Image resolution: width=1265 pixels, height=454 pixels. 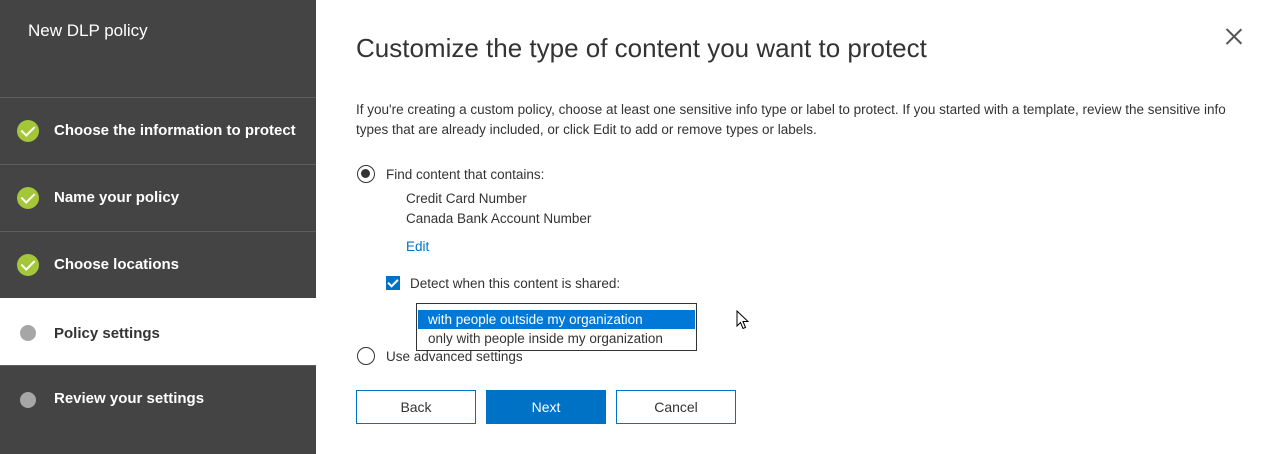 What do you see at coordinates (556, 319) in the screenshot?
I see `share-scope-option-outside: with people outside my organization` at bounding box center [556, 319].